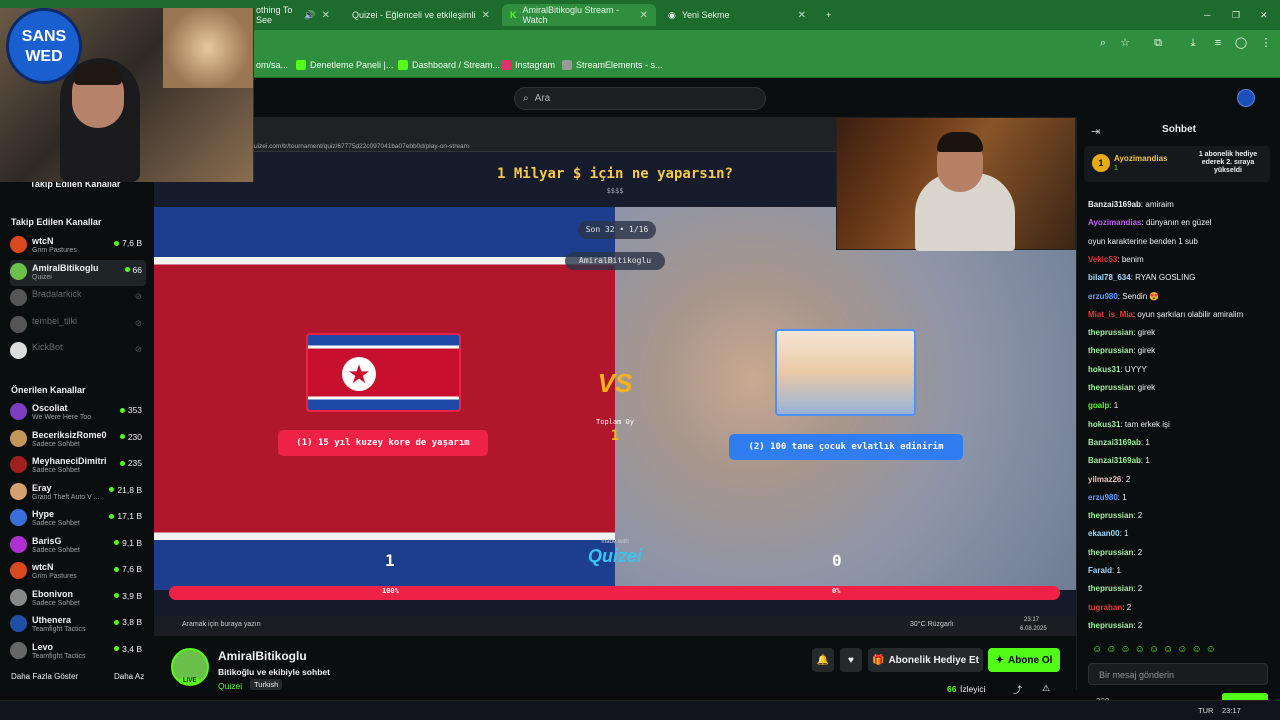 Image resolution: width=1280 pixels, height=720 pixels. Describe the element at coordinates (823, 660) in the screenshot. I see `notification-bell-button: 🔔` at that location.